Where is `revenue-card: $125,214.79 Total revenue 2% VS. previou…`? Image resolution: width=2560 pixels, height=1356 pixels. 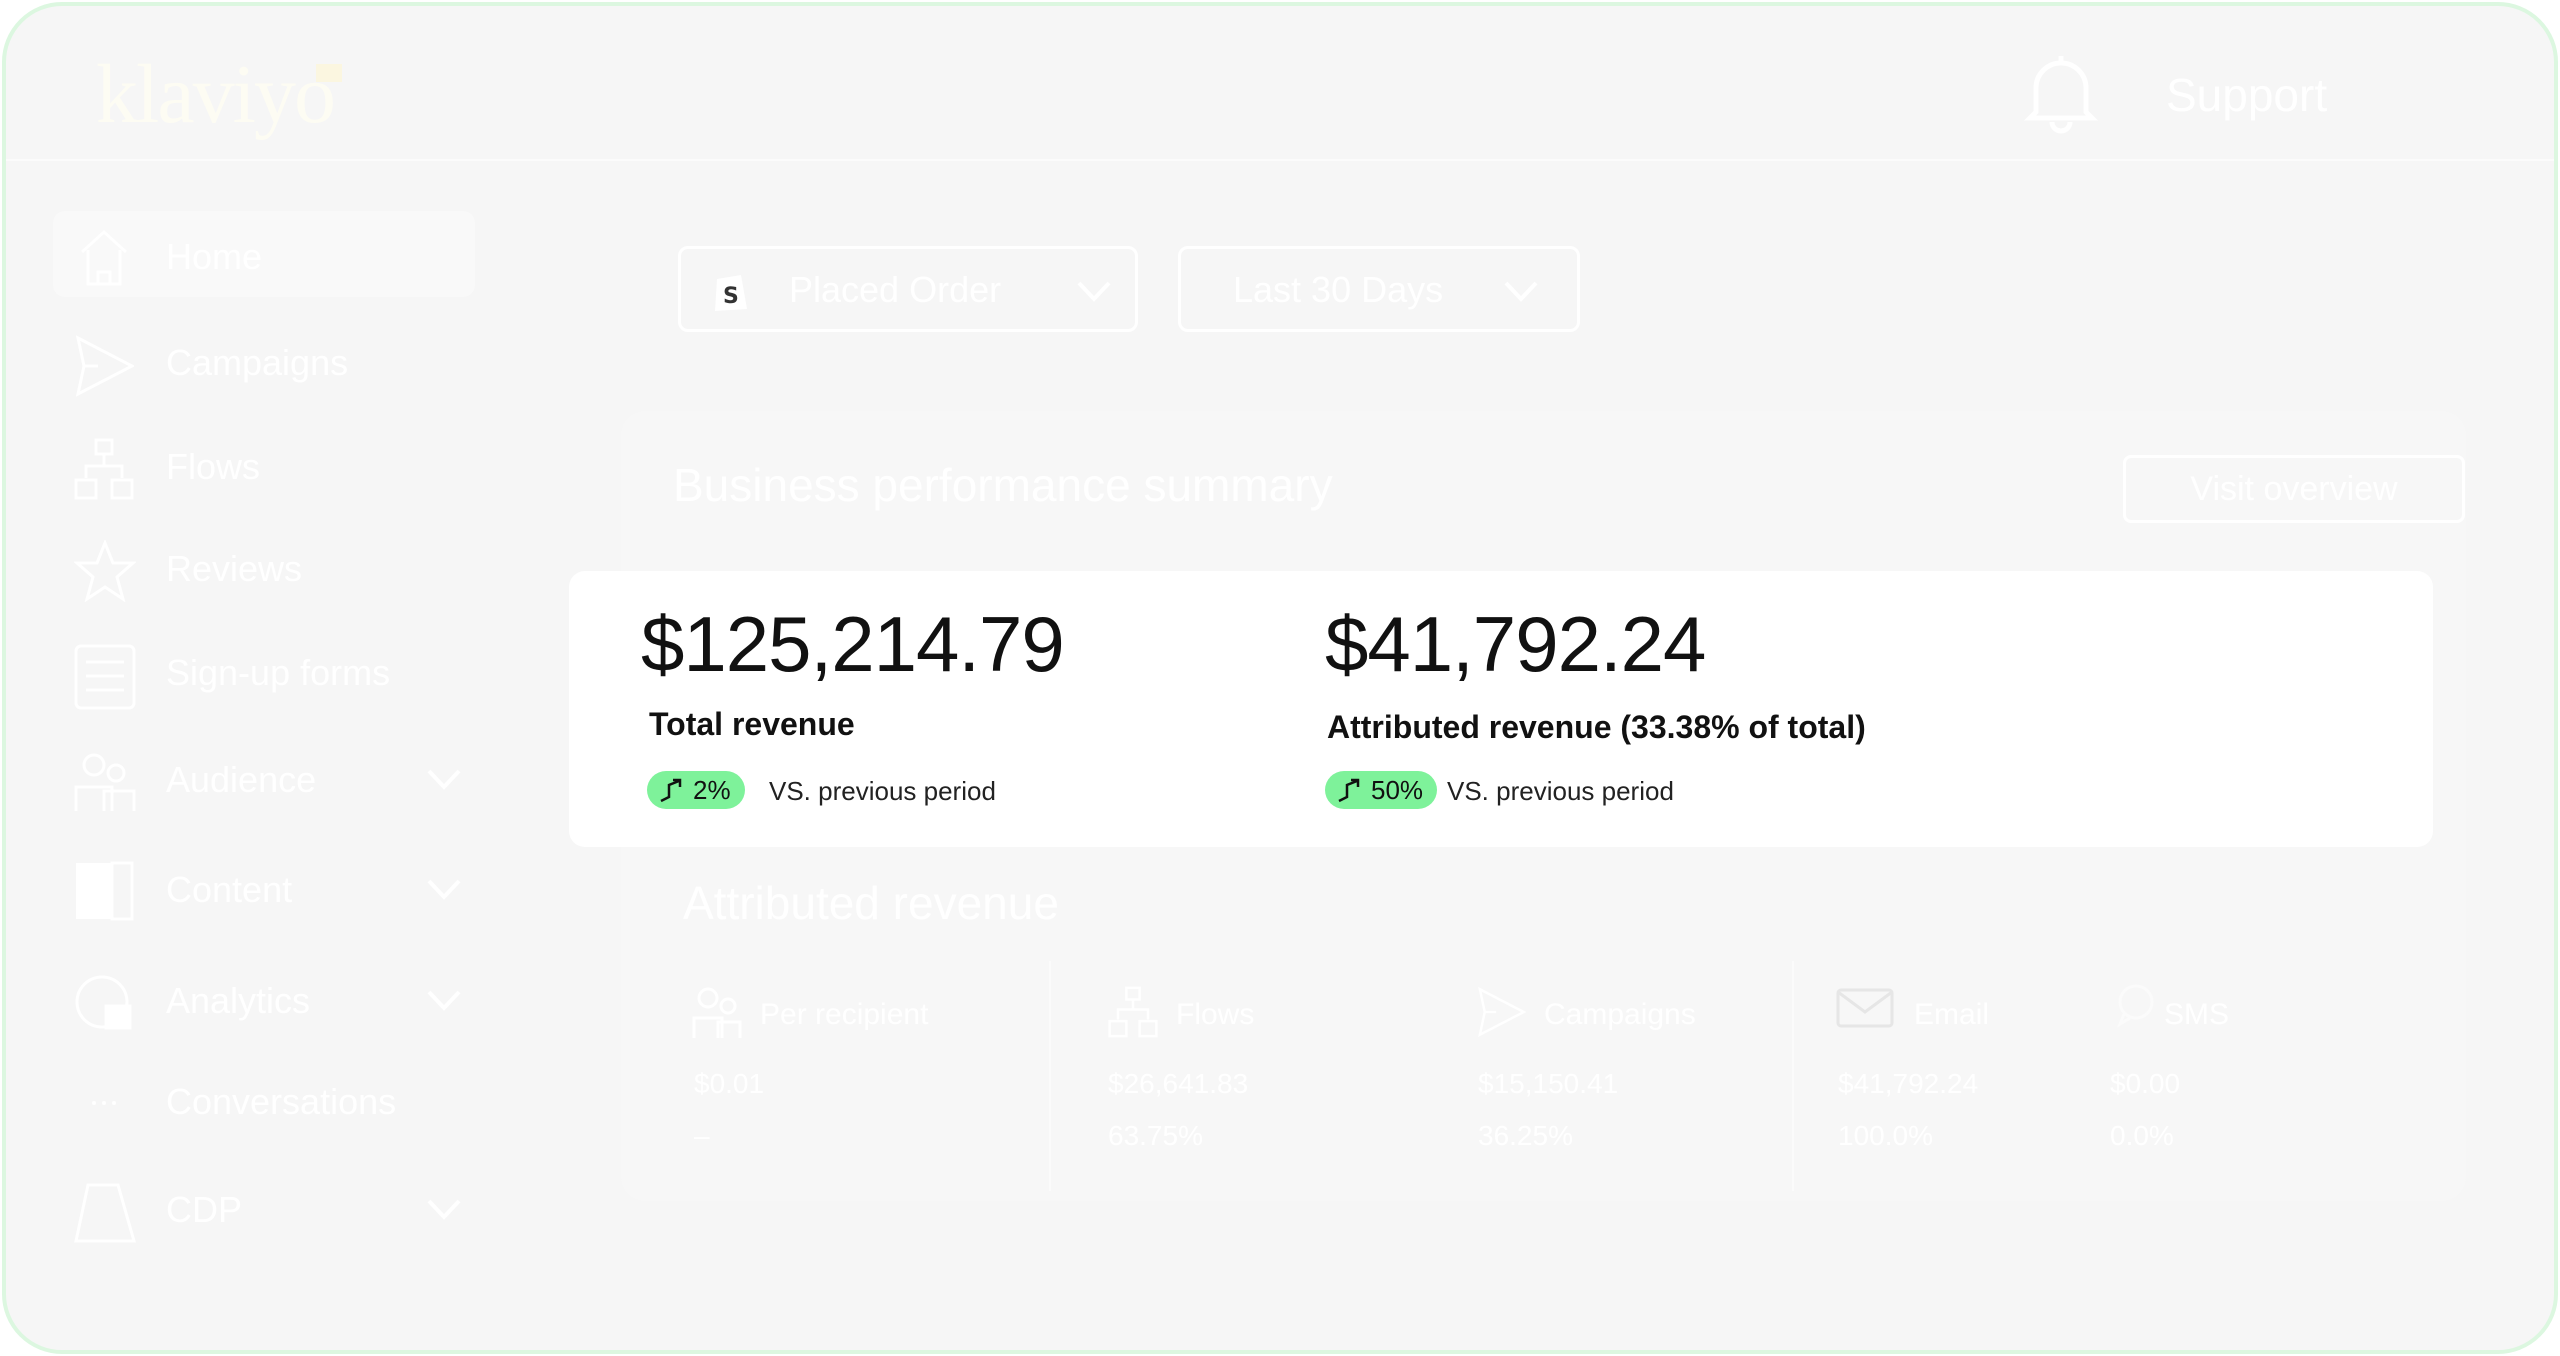 revenue-card: $125,214.79 Total revenue 2% VS. previou… is located at coordinates (1501, 709).